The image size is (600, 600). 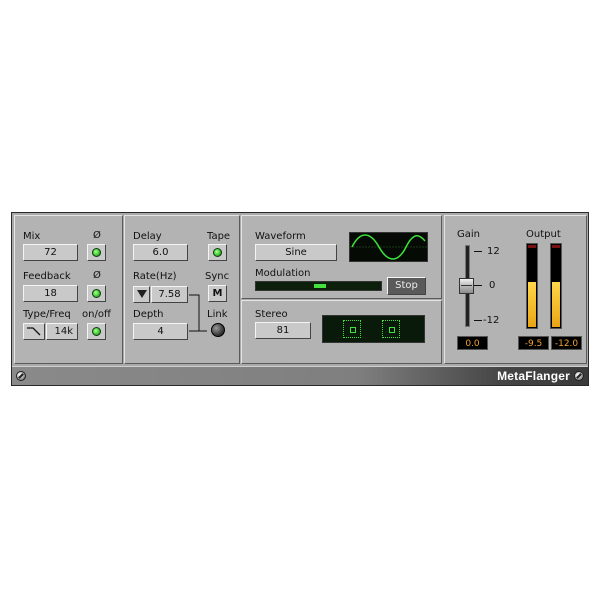 What do you see at coordinates (62, 331) in the screenshot?
I see `filter-freq-field: 14k` at bounding box center [62, 331].